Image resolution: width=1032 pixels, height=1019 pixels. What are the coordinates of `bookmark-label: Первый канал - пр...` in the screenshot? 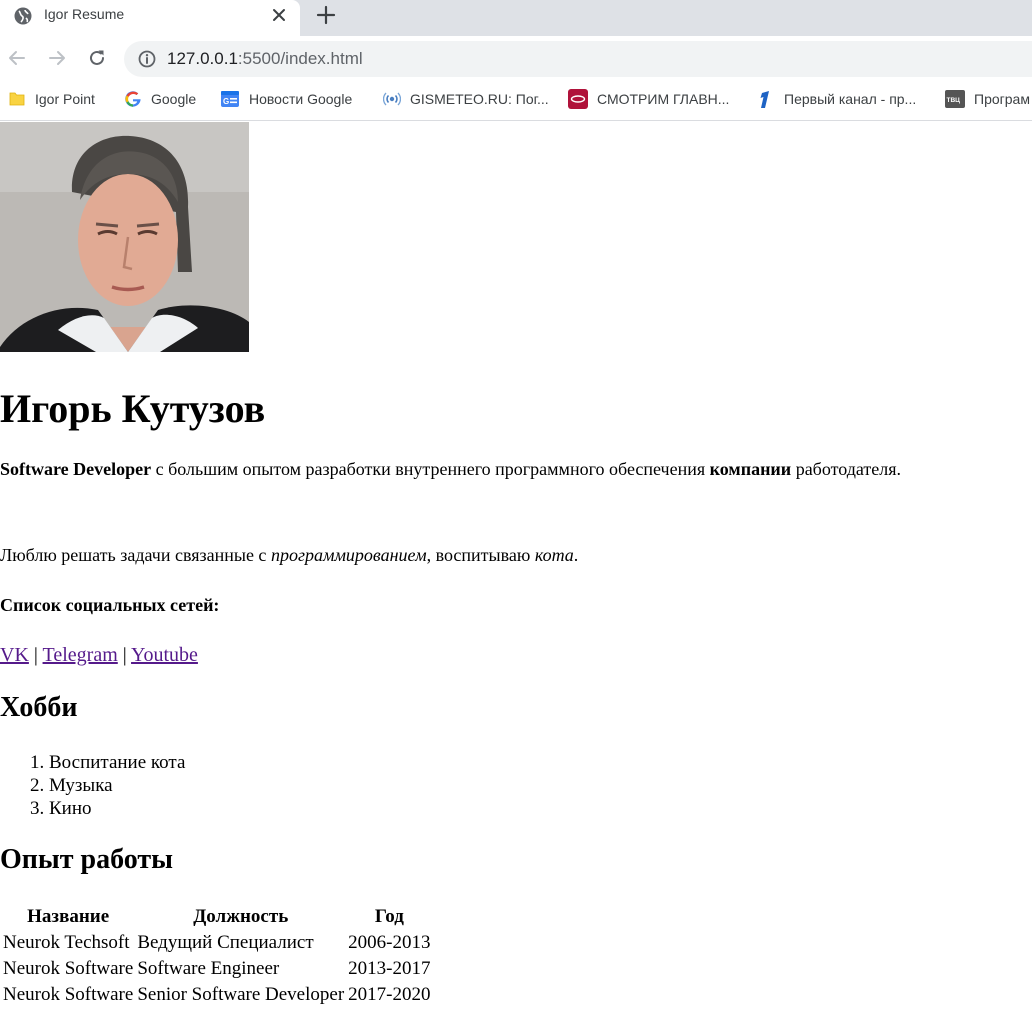 It's located at (850, 99).